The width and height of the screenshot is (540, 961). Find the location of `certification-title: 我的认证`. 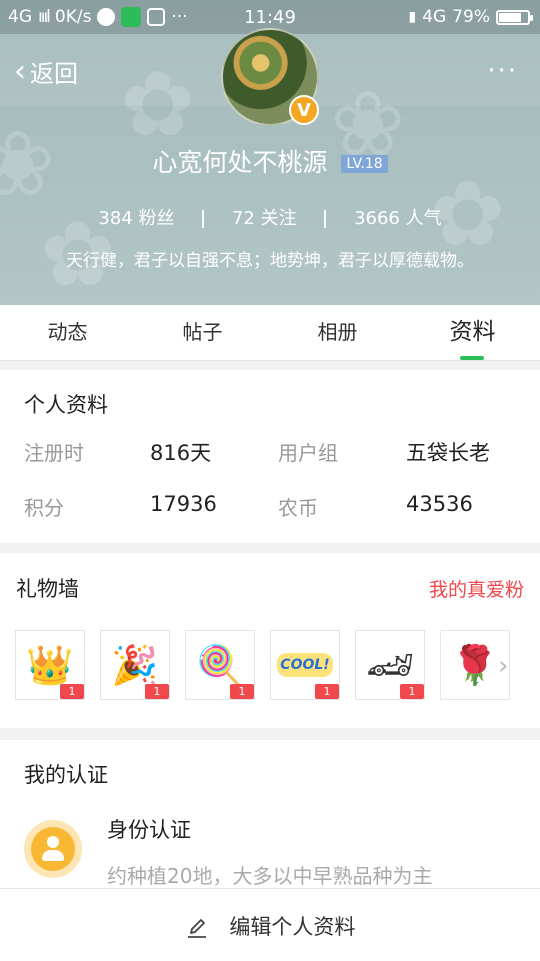

certification-title: 我的认证 is located at coordinates (66, 775).